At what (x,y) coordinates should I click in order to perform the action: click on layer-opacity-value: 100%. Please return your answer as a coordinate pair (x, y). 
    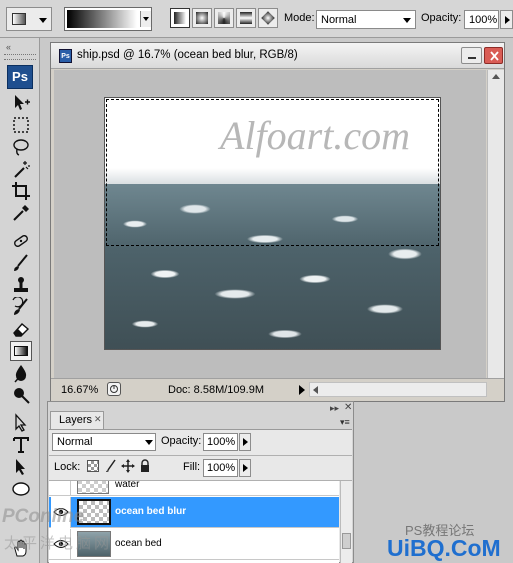
    Looking at the image, I should click on (221, 442).